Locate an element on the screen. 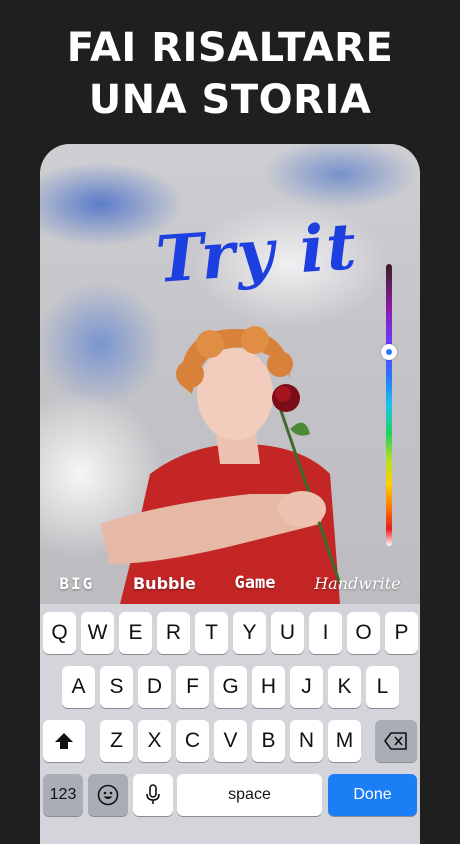 This screenshot has width=460, height=844. style-option-handwrite: Handwrite is located at coordinates (357, 583).